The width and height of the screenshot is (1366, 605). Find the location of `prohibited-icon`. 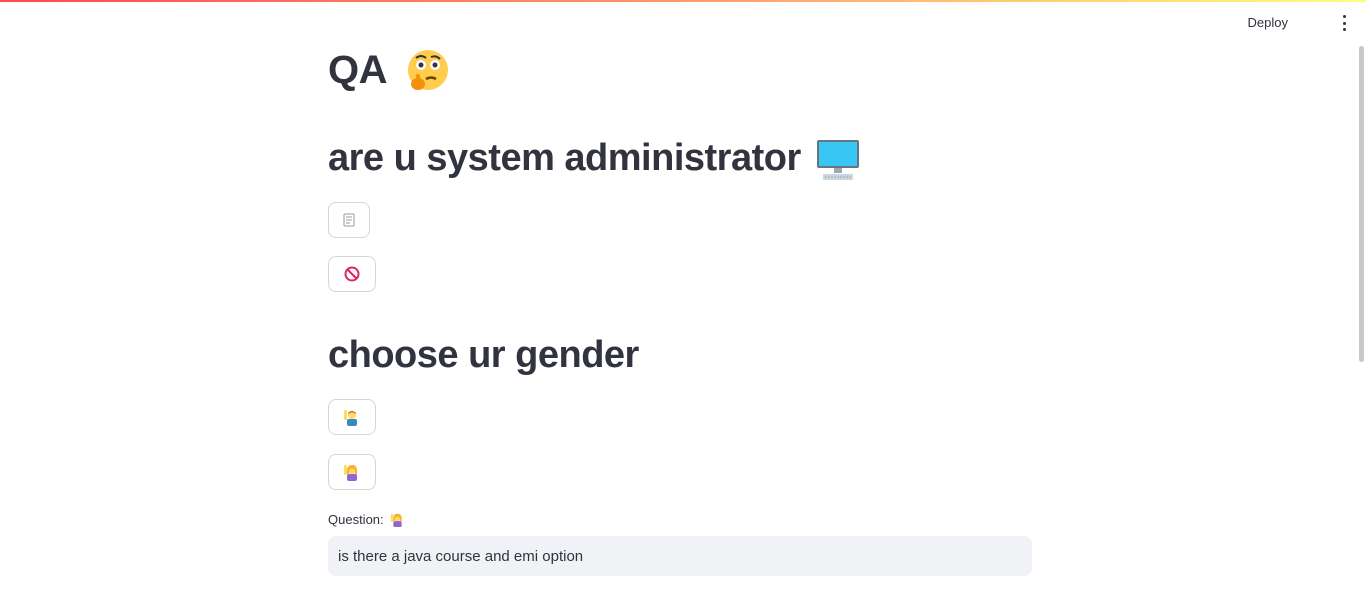

prohibited-icon is located at coordinates (352, 274).